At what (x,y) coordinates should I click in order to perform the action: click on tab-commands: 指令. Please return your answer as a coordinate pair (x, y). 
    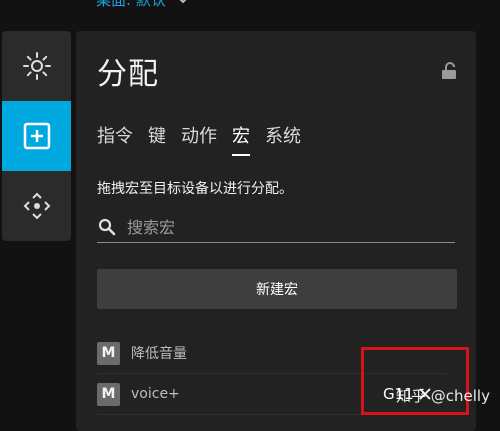
    Looking at the image, I should click on (115, 139).